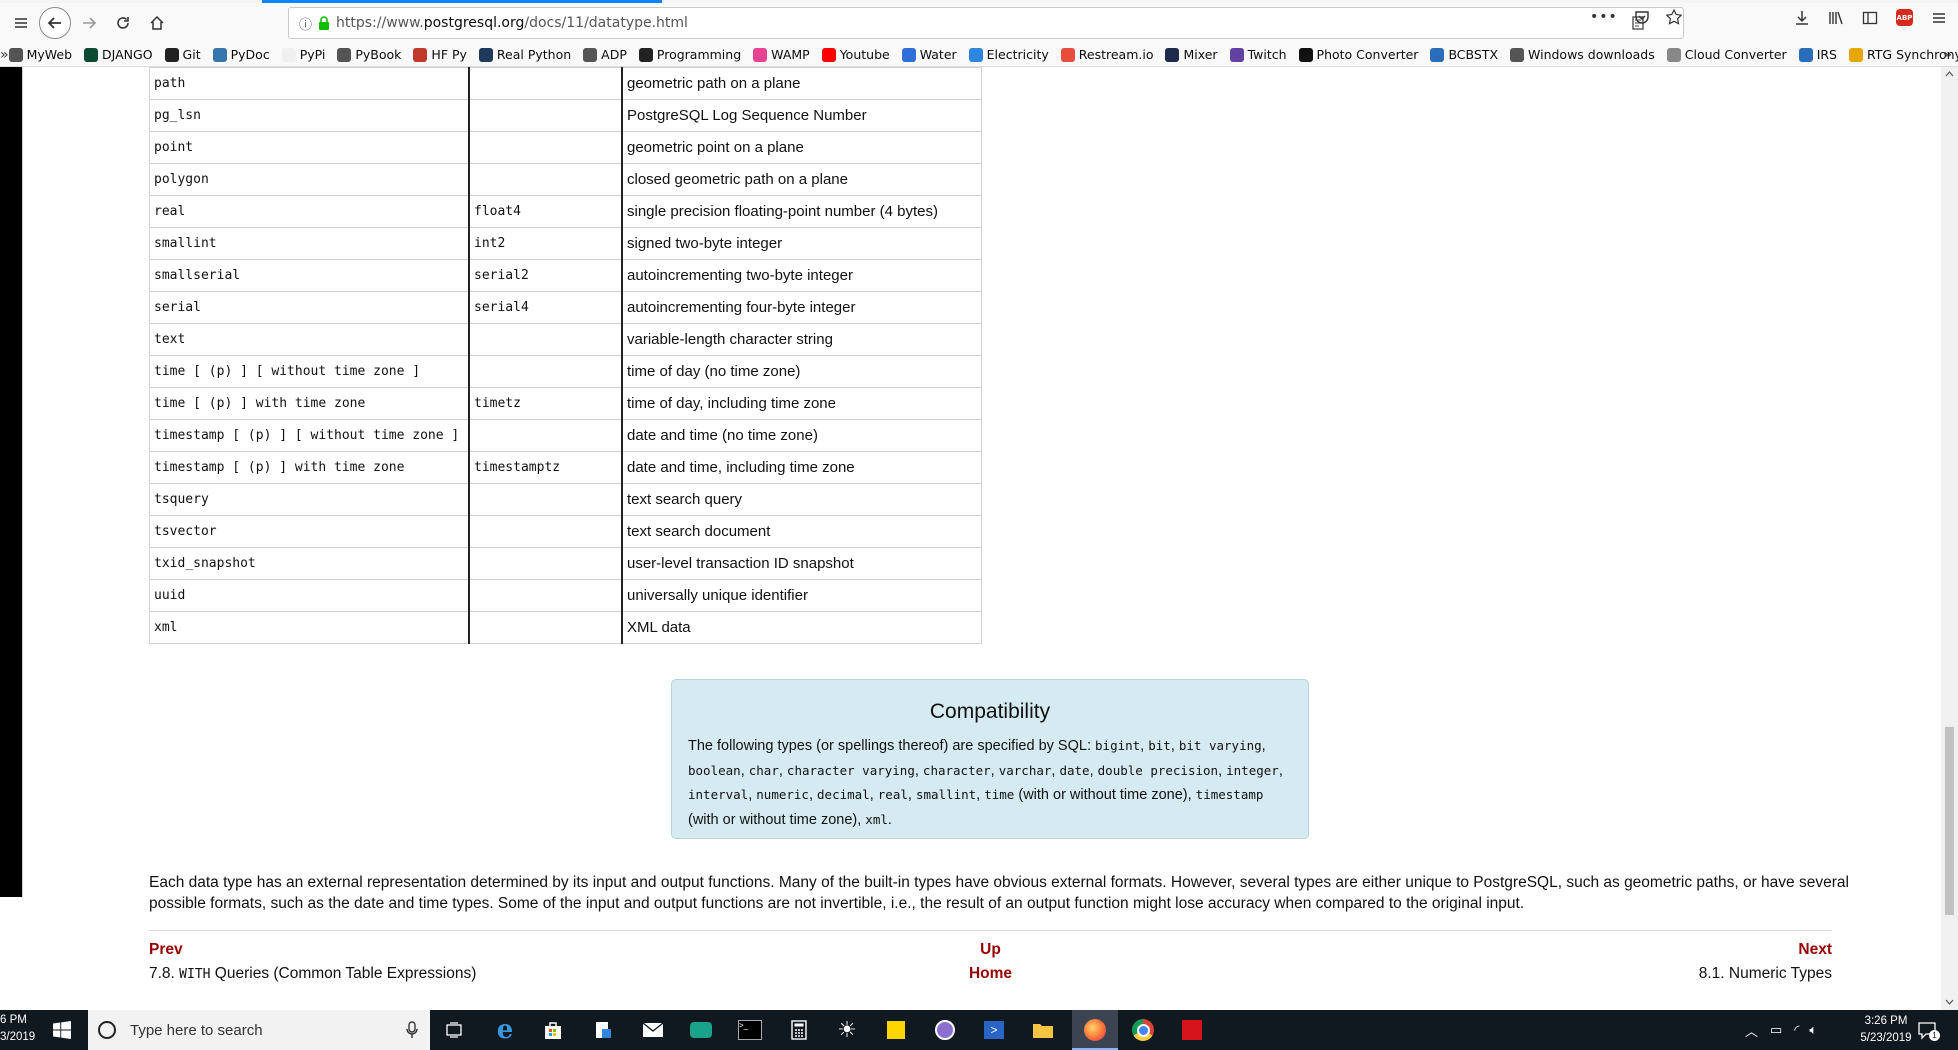  Describe the element at coordinates (1765, 950) in the screenshot. I see `next-link: Next` at that location.